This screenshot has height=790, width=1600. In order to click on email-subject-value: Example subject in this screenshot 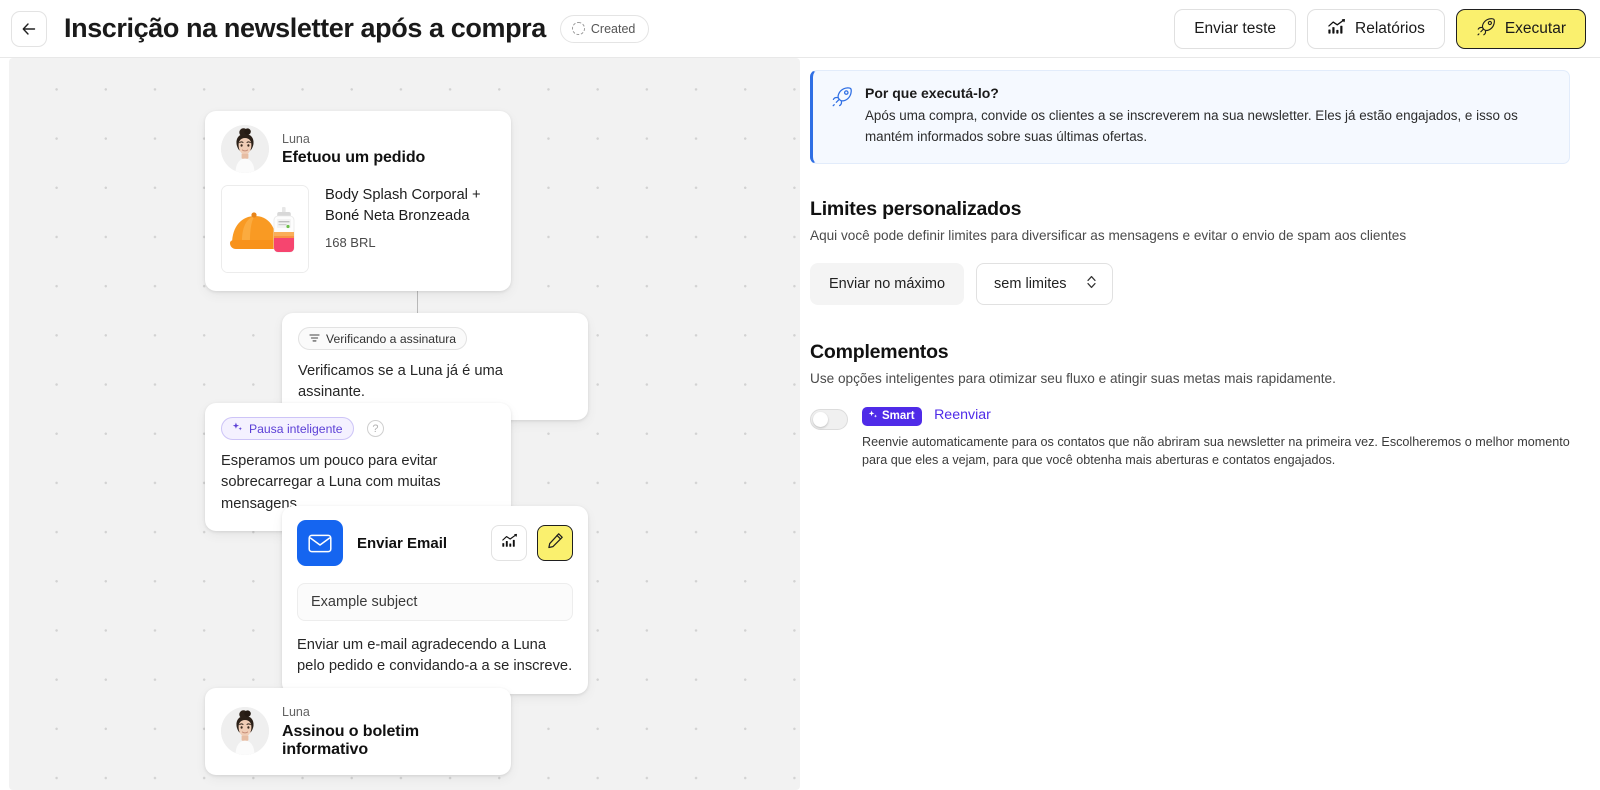, I will do `click(364, 602)`.